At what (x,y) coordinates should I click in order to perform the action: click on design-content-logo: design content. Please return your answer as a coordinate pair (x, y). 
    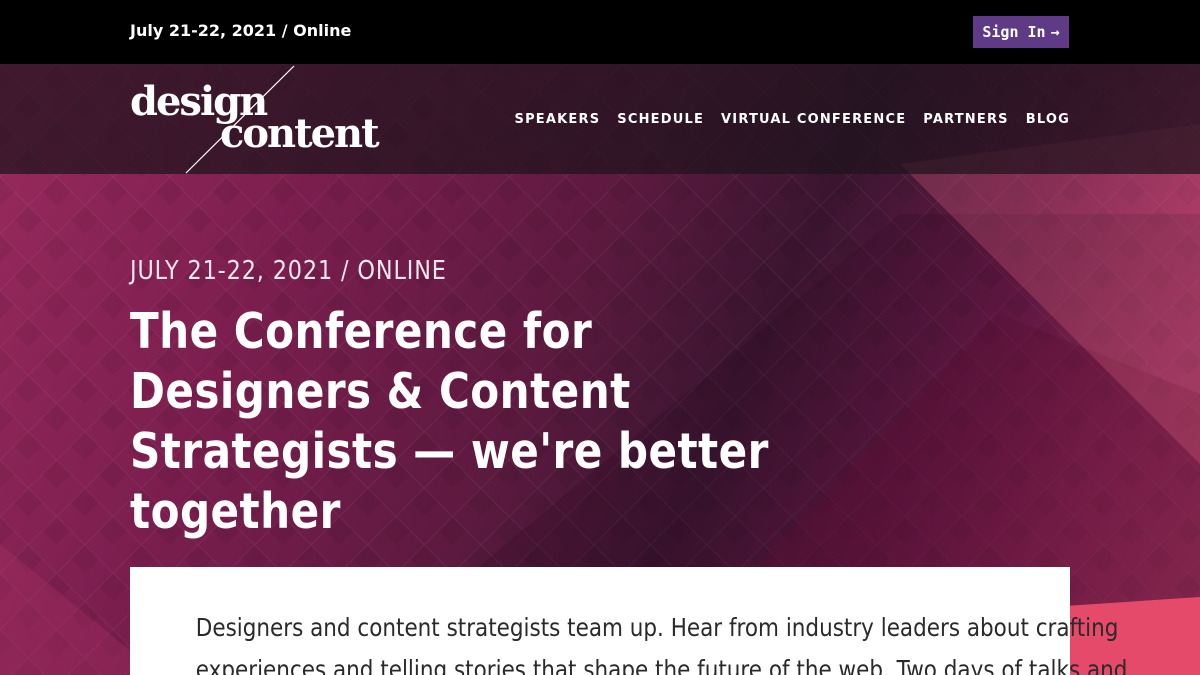
    Looking at the image, I should click on (254, 119).